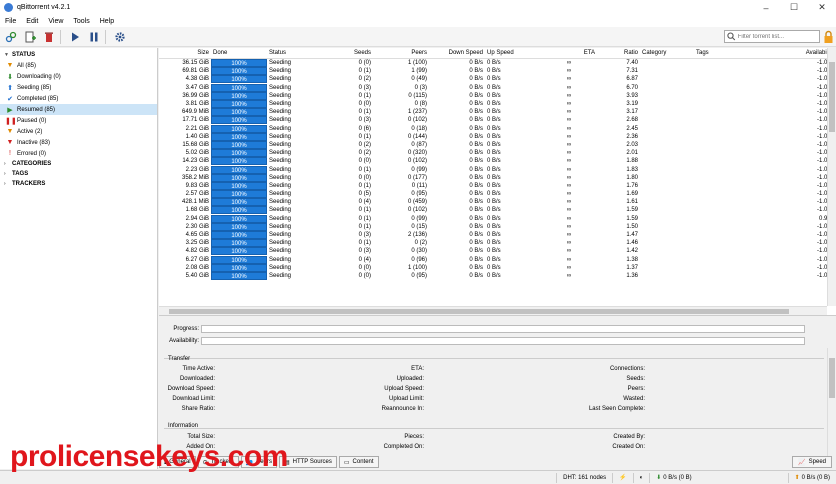 This screenshot has height=484, width=836. I want to click on status-section-header: ▼ STATUS, so click(78, 55).